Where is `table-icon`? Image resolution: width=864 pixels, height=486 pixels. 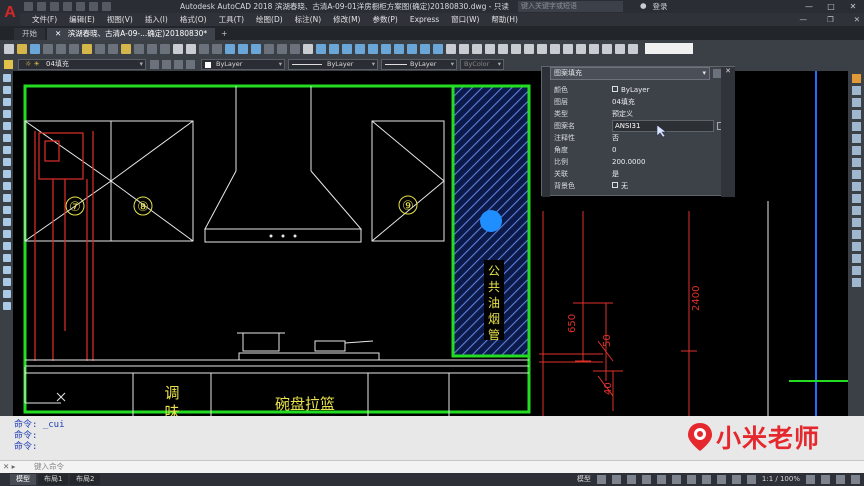 table-icon is located at coordinates (425, 48).